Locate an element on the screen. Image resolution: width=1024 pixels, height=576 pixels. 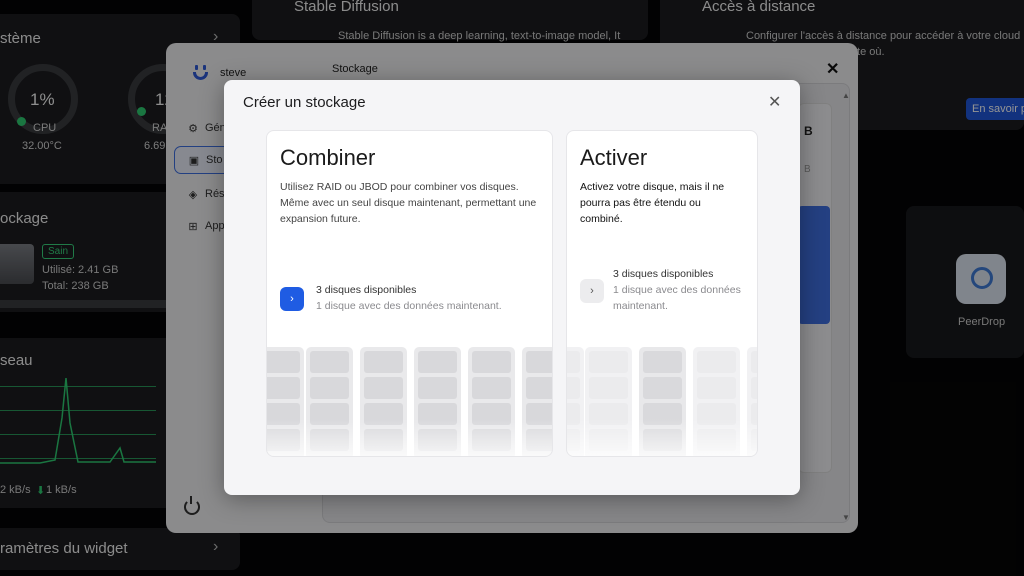
option-heading: Activer is located at coordinates (614, 157).